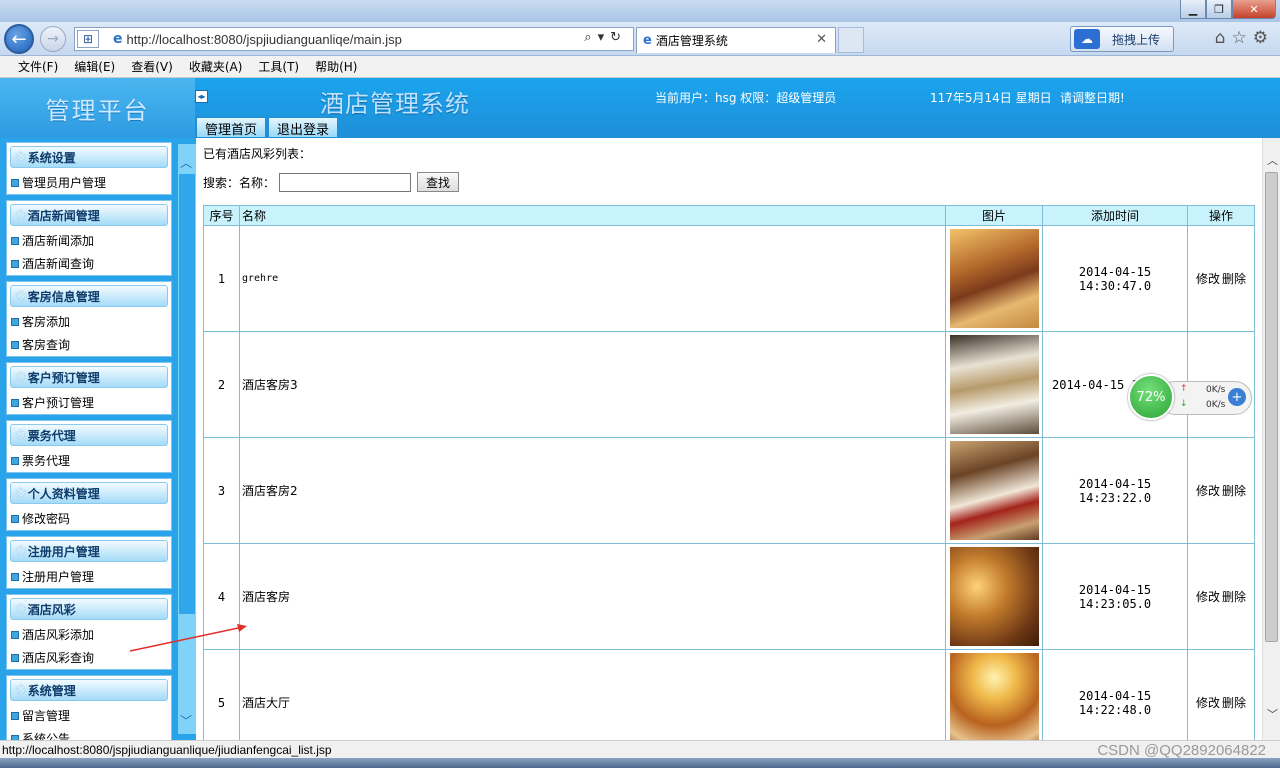  What do you see at coordinates (1193, 9) in the screenshot?
I see `minimize-button: ▁` at bounding box center [1193, 9].